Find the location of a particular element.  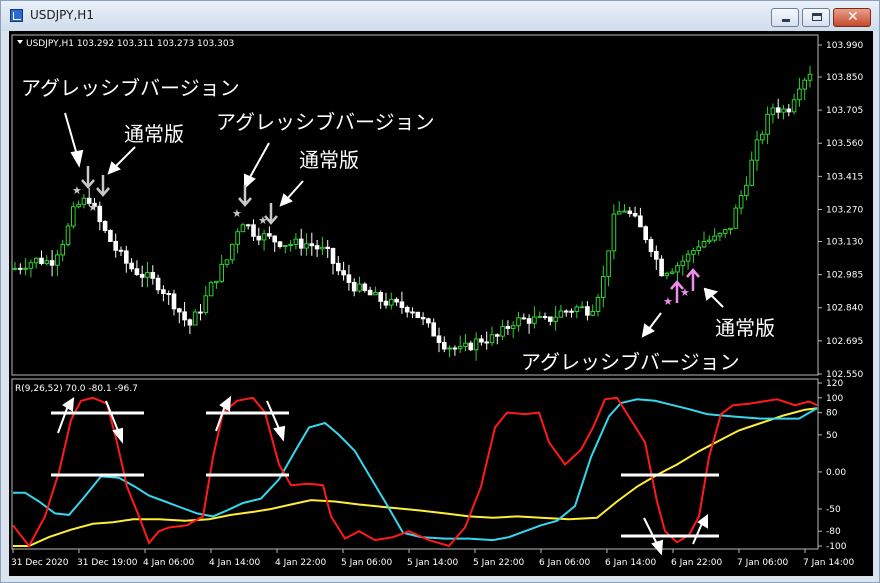

price-tick-label: 103.130 is located at coordinates (844, 242).